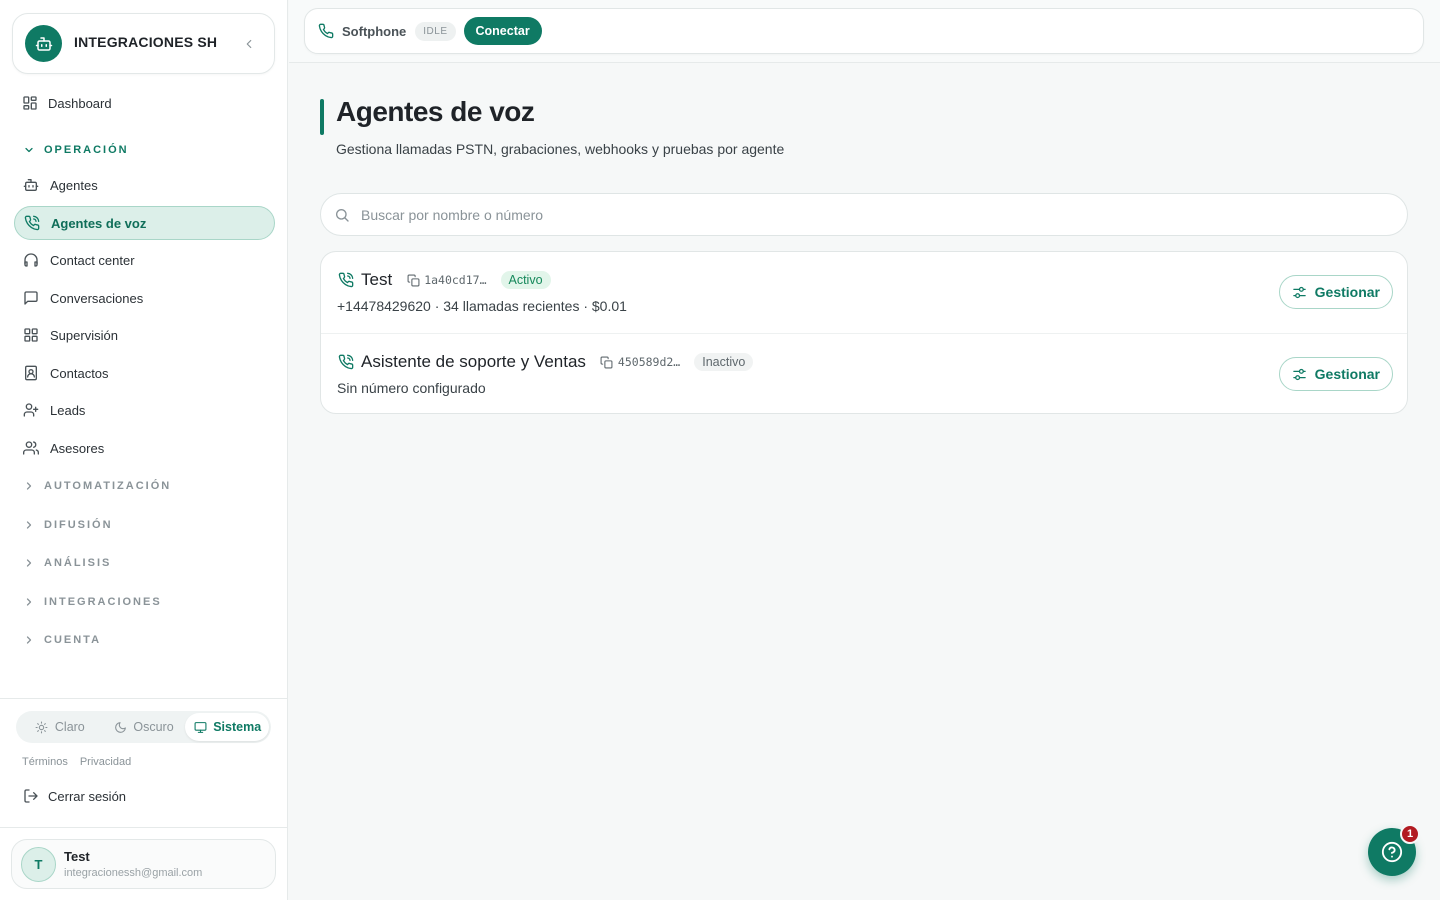 The width and height of the screenshot is (1440, 900). What do you see at coordinates (200, 727) in the screenshot?
I see `monitor-icon` at bounding box center [200, 727].